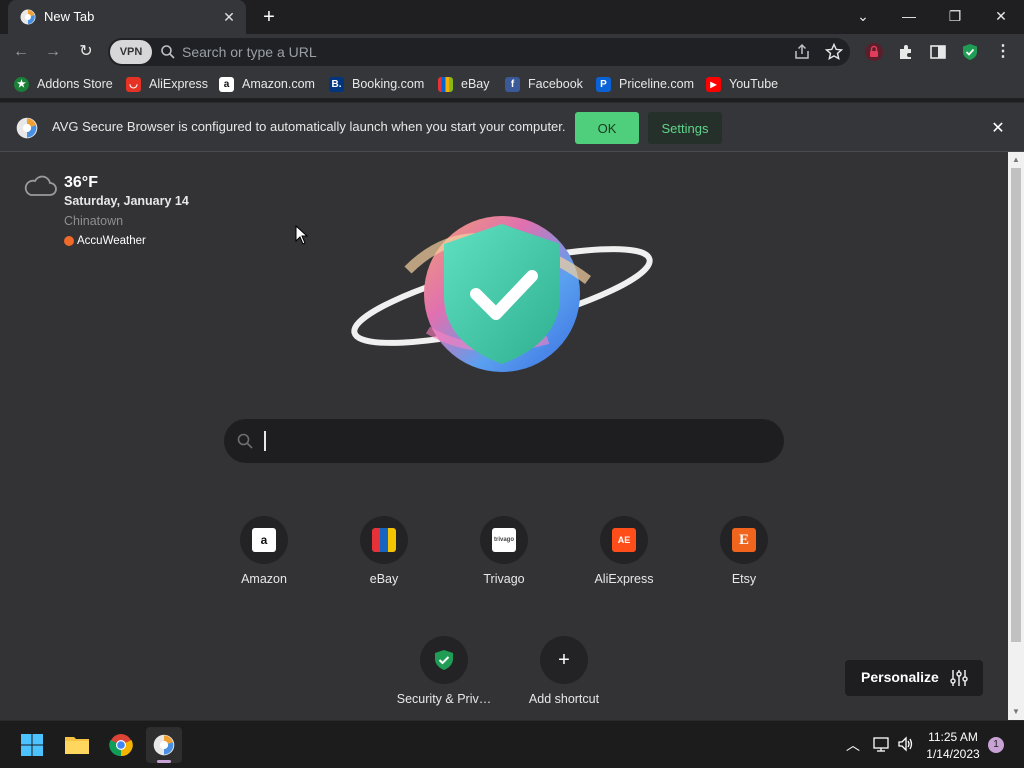 The width and height of the screenshot is (1024, 768). What do you see at coordinates (1001, 16) in the screenshot?
I see `close-window-button: ✕` at bounding box center [1001, 16].